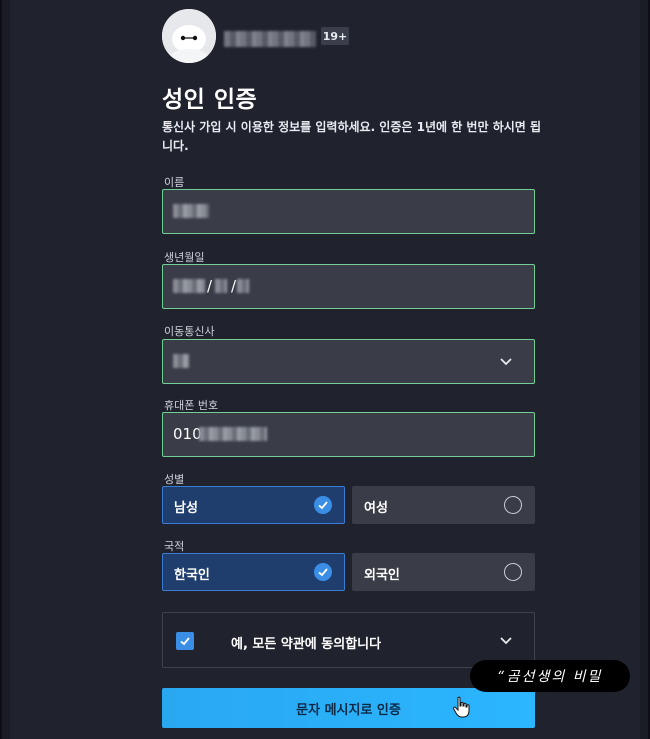 The image size is (650, 739). Describe the element at coordinates (348, 434) in the screenshot. I see `phone-field: 010` at that location.